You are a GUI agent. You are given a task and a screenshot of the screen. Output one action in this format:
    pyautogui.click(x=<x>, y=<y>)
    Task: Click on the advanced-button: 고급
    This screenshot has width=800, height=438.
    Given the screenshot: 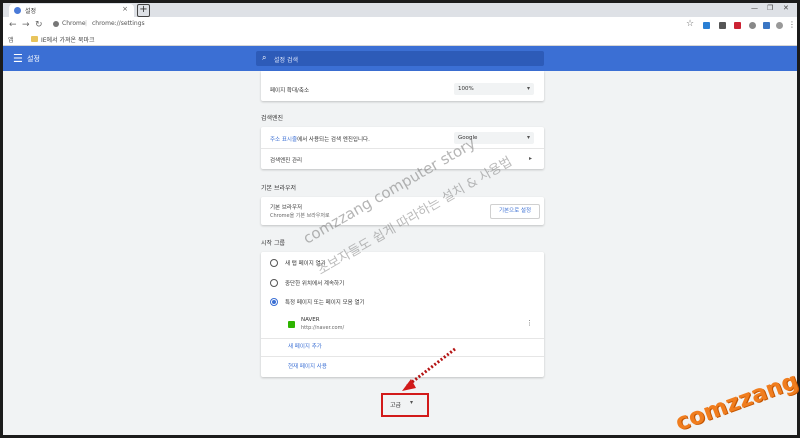 What is the action you would take?
    pyautogui.click(x=395, y=404)
    